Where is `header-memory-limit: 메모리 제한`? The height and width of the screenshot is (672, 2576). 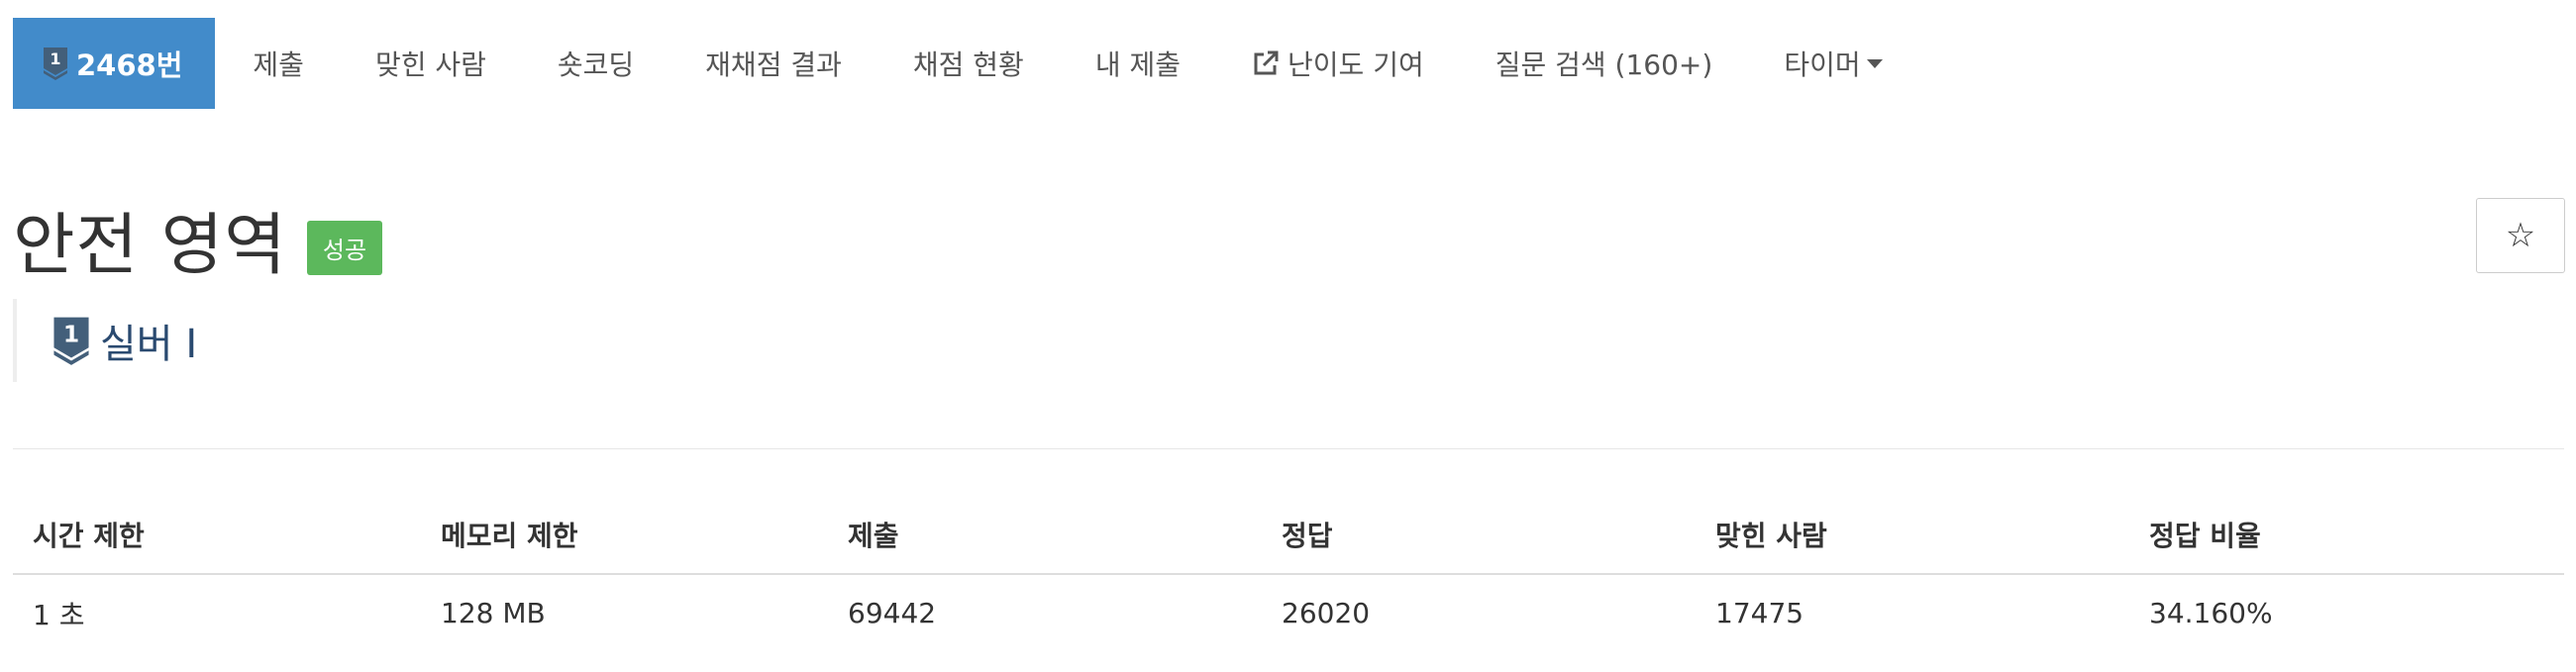 header-memory-limit: 메모리 제한 is located at coordinates (624, 535).